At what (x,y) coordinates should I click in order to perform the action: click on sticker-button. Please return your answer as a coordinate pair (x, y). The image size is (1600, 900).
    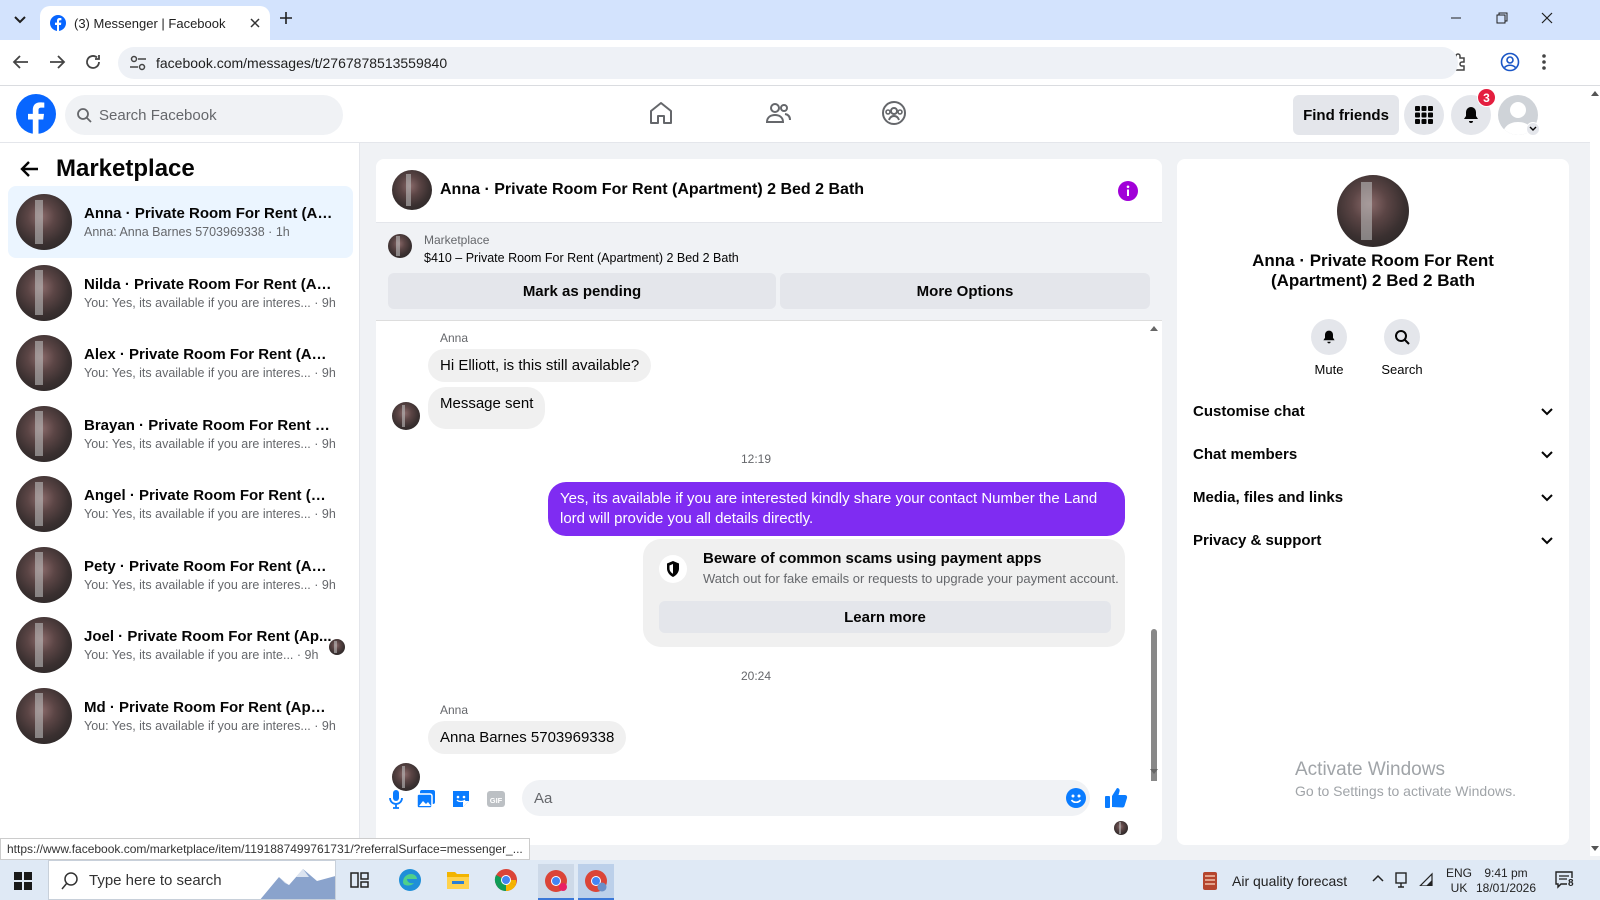
    Looking at the image, I should click on (461, 799).